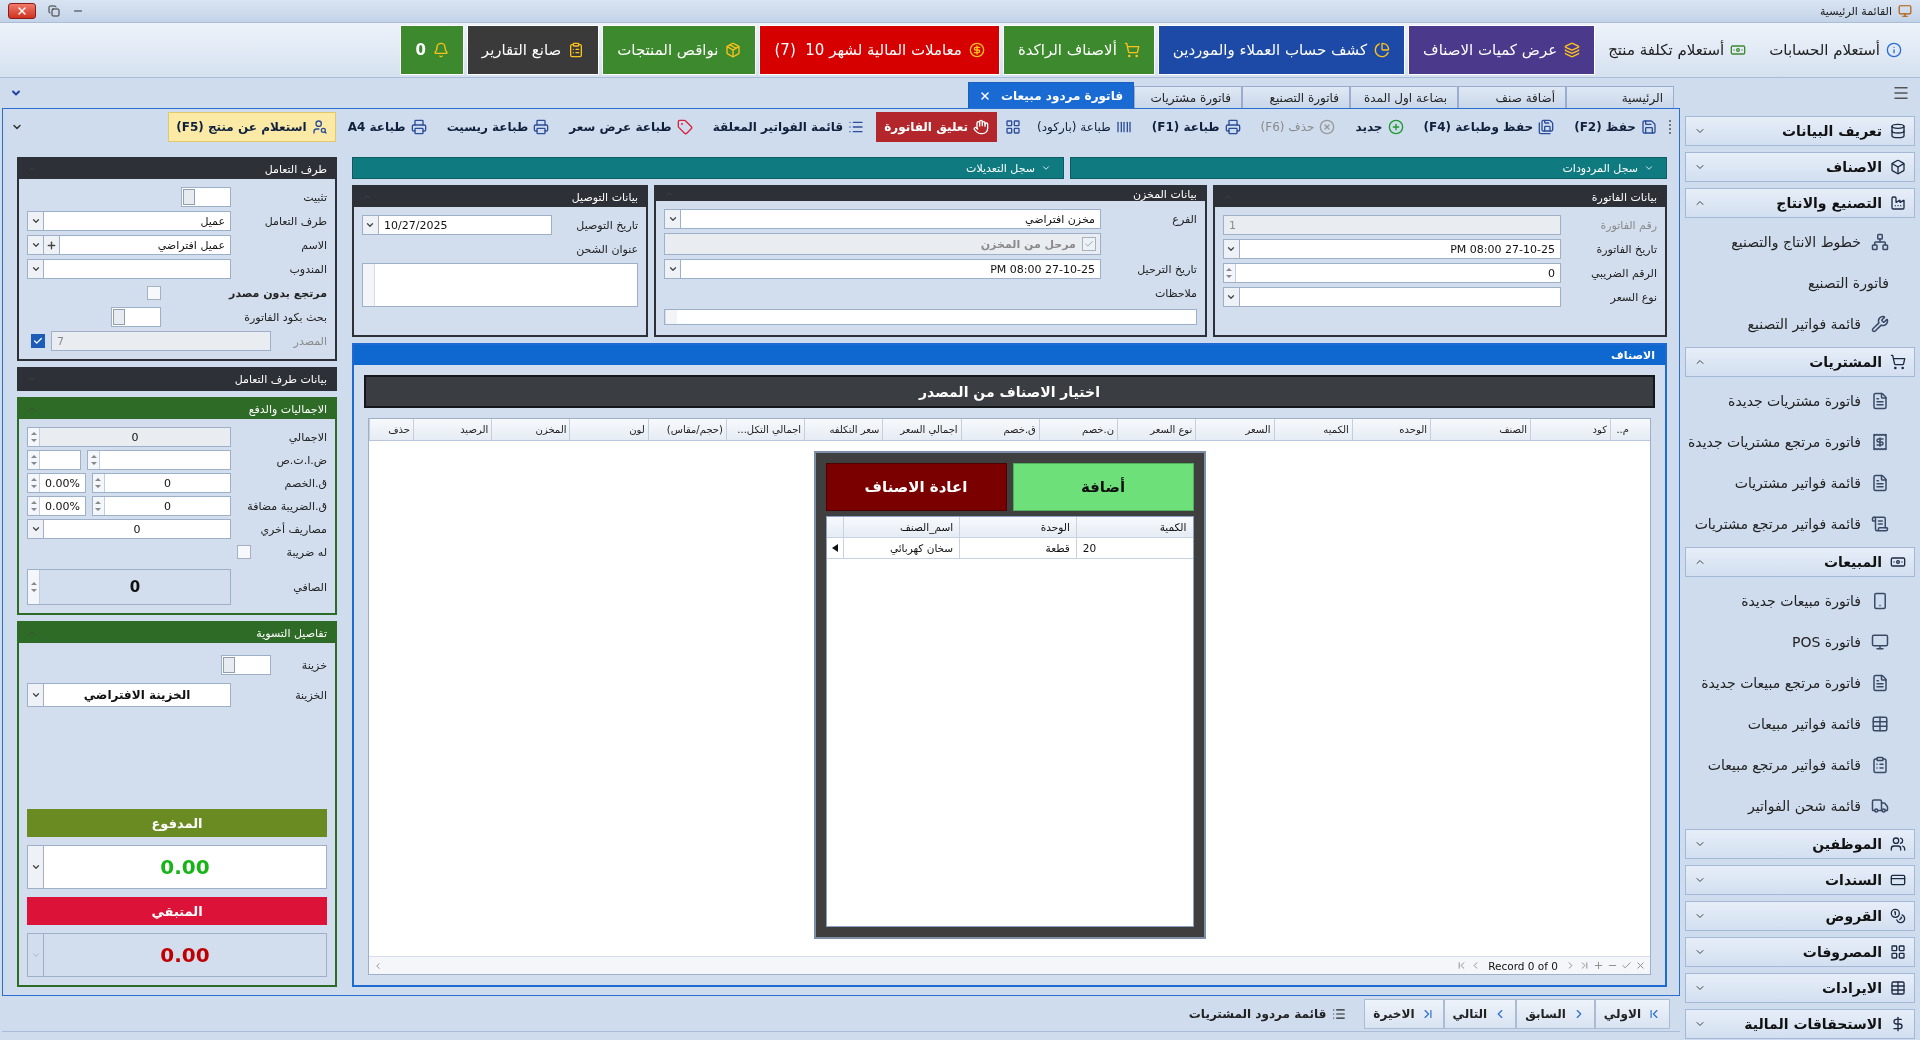  What do you see at coordinates (921, 429) in the screenshot?
I see `column-header: اجمالي السعر` at bounding box center [921, 429].